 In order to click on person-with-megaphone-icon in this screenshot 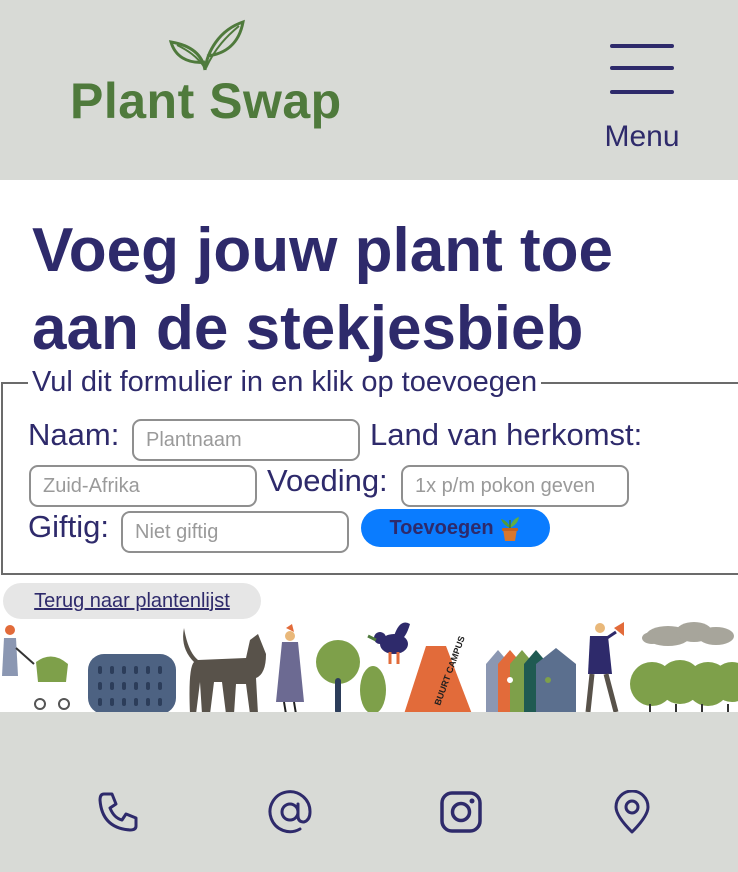, I will do `click(604, 667)`.